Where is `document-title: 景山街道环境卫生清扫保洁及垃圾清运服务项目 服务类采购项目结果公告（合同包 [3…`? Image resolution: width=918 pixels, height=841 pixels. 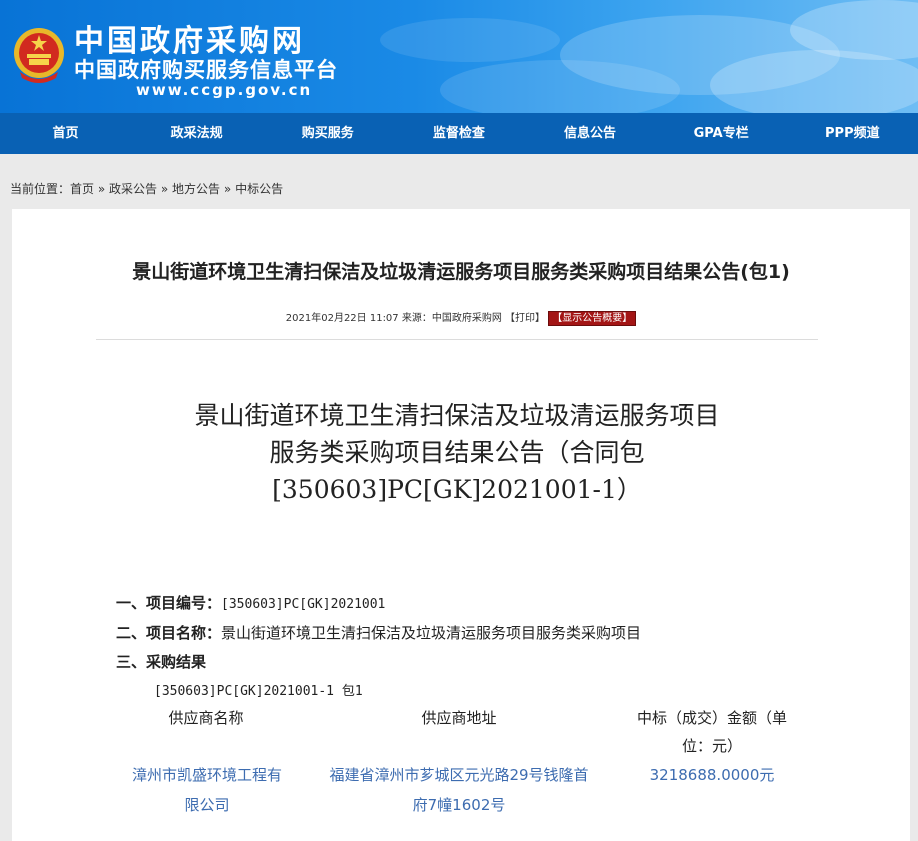
document-title: 景山街道环境卫生清扫保洁及垃圾清运服务项目 服务类采购项目结果公告（合同包 [3… is located at coordinates (457, 452).